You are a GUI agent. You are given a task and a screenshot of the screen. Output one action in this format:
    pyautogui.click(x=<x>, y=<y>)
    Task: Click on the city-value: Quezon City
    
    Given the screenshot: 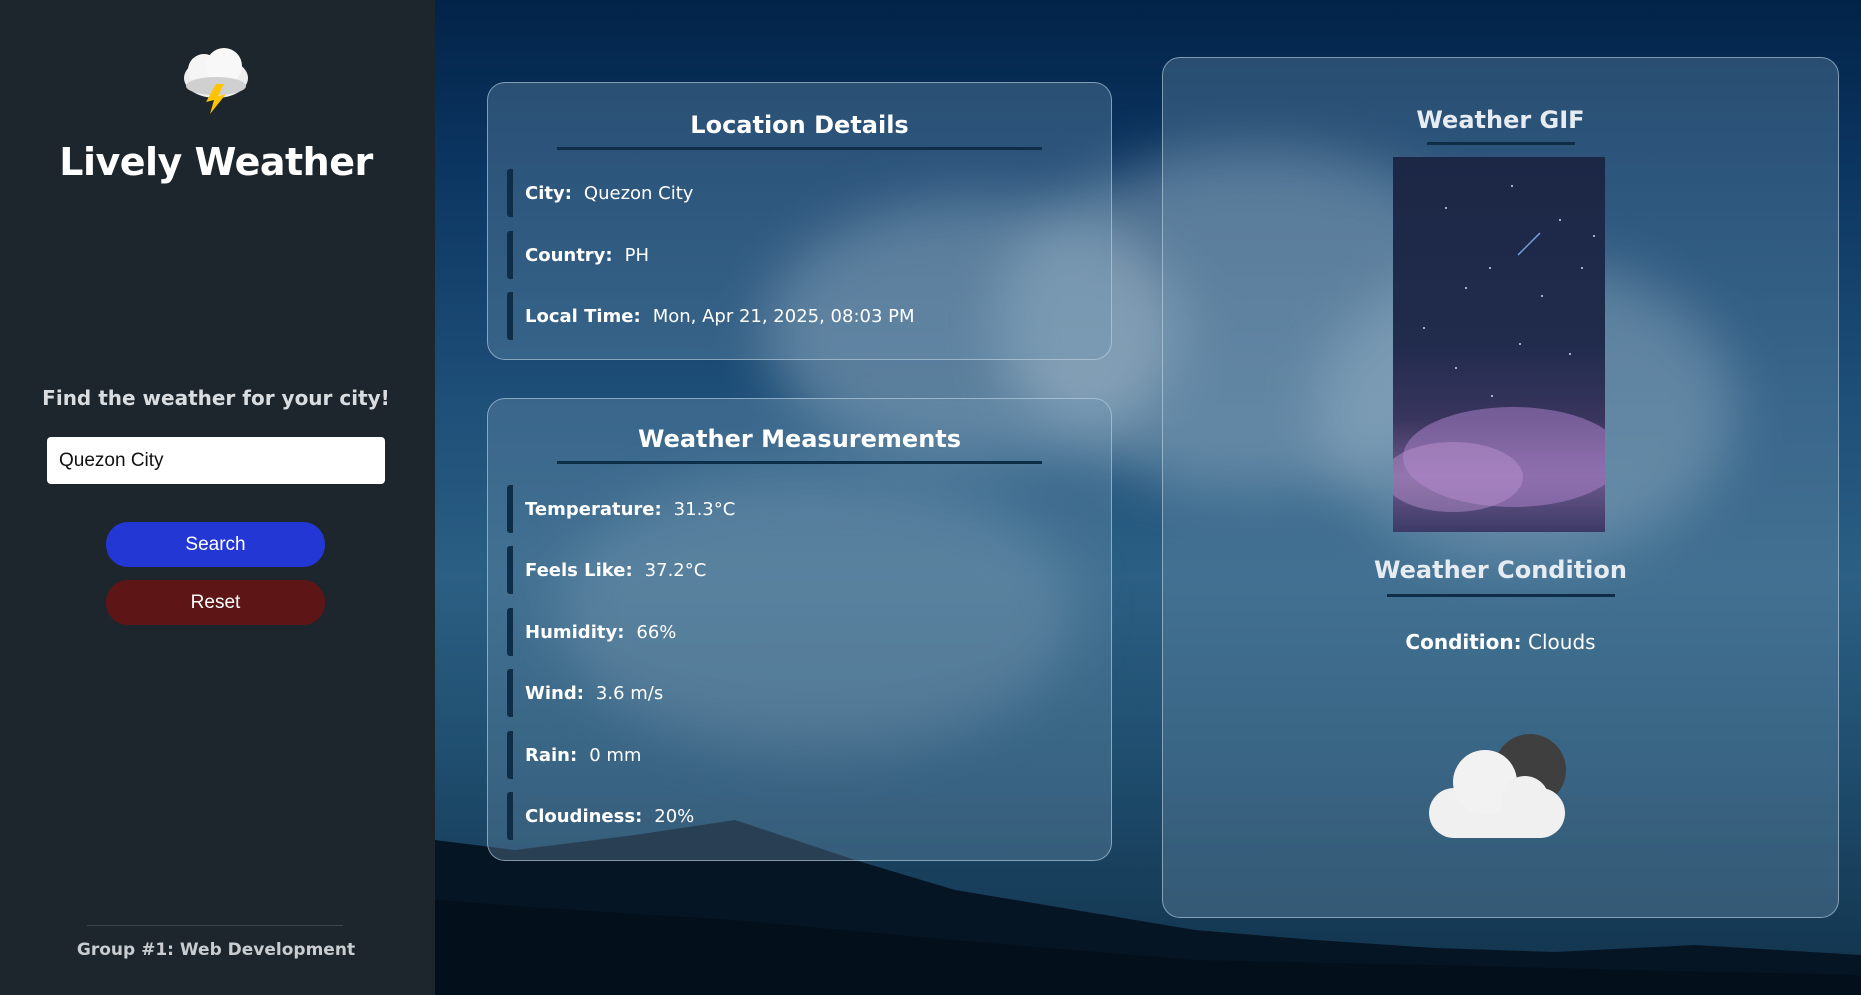 What is the action you would take?
    pyautogui.click(x=638, y=193)
    